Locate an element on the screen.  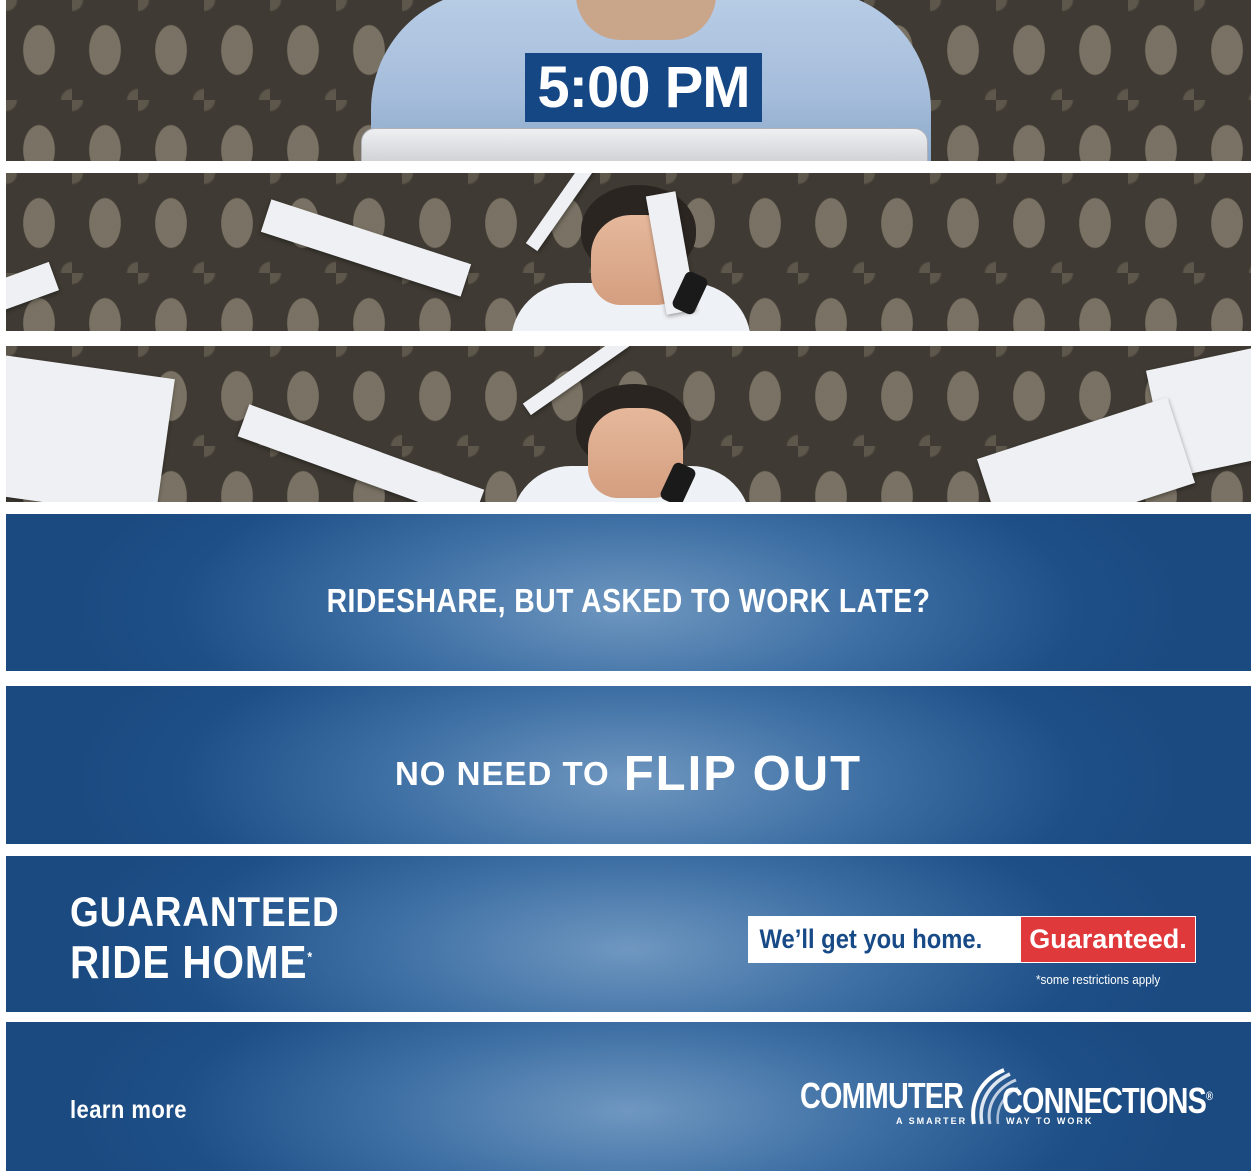
photo-panel-frustrated is located at coordinates (628, 252).